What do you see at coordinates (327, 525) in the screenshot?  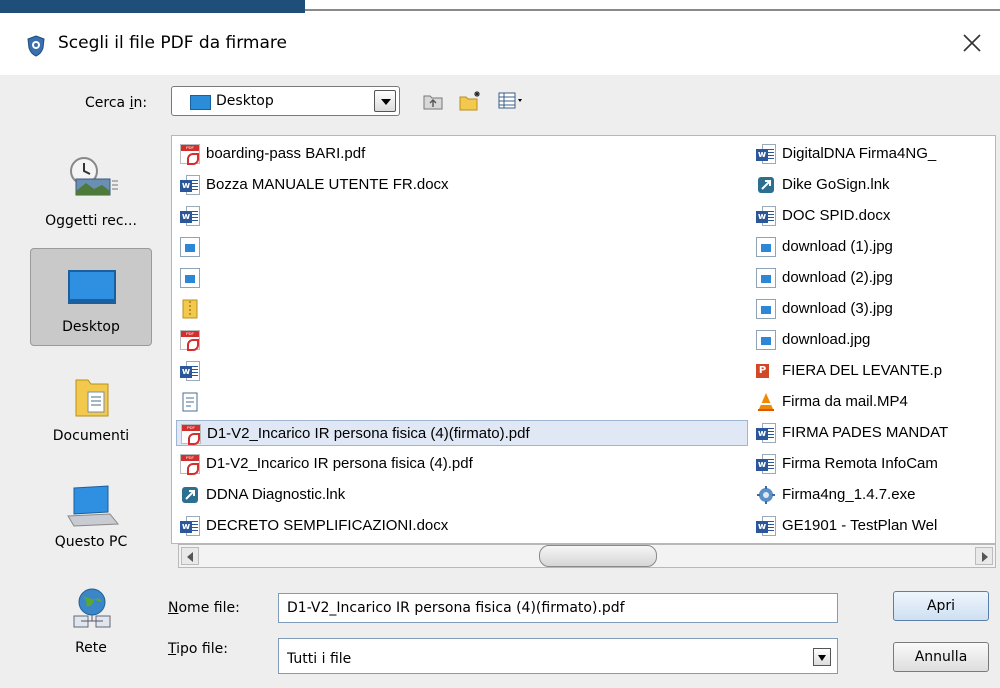 I see `file-name: DECRETO SEMPLIFICAZIONI.docx` at bounding box center [327, 525].